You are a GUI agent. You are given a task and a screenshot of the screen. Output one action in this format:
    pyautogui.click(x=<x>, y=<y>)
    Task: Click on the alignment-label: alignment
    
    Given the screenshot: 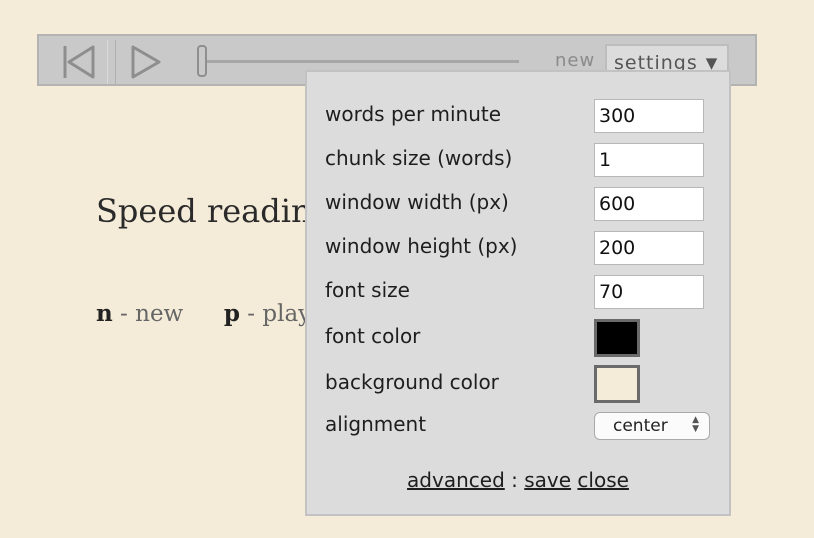 What is the action you would take?
    pyautogui.click(x=376, y=424)
    